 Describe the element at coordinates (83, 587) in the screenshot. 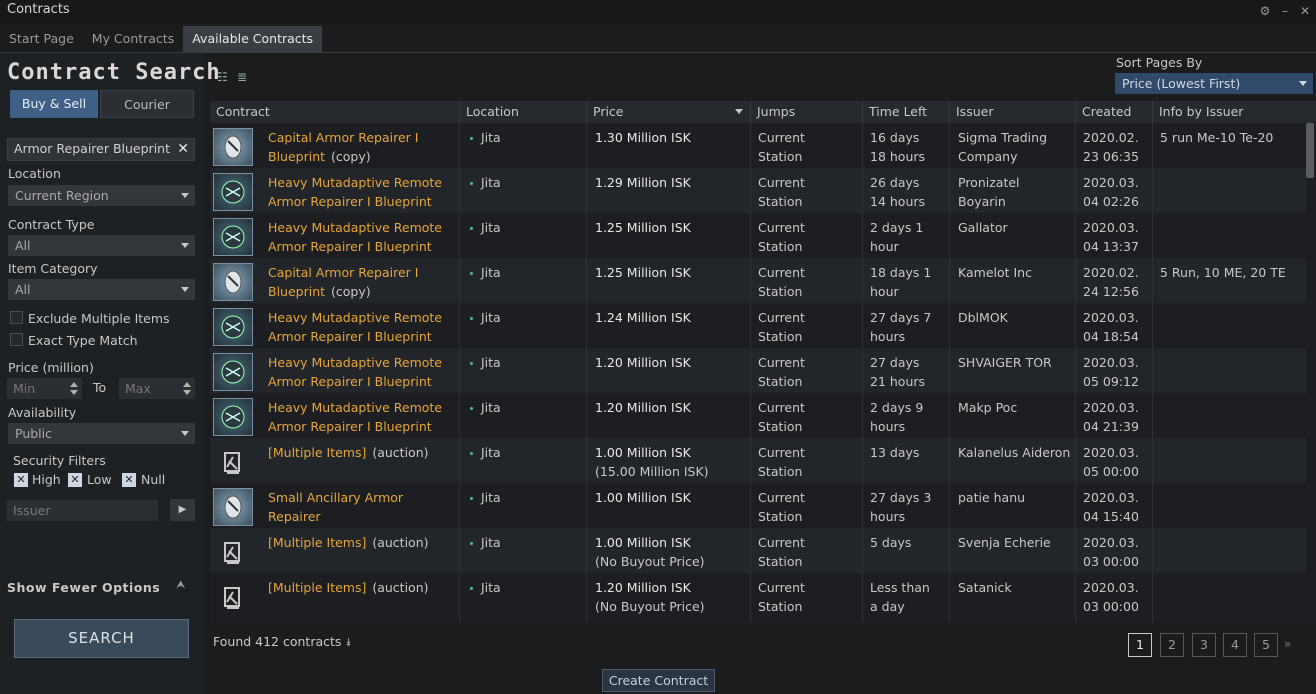

I see `show-fewer-options: Show Fewer Options` at that location.